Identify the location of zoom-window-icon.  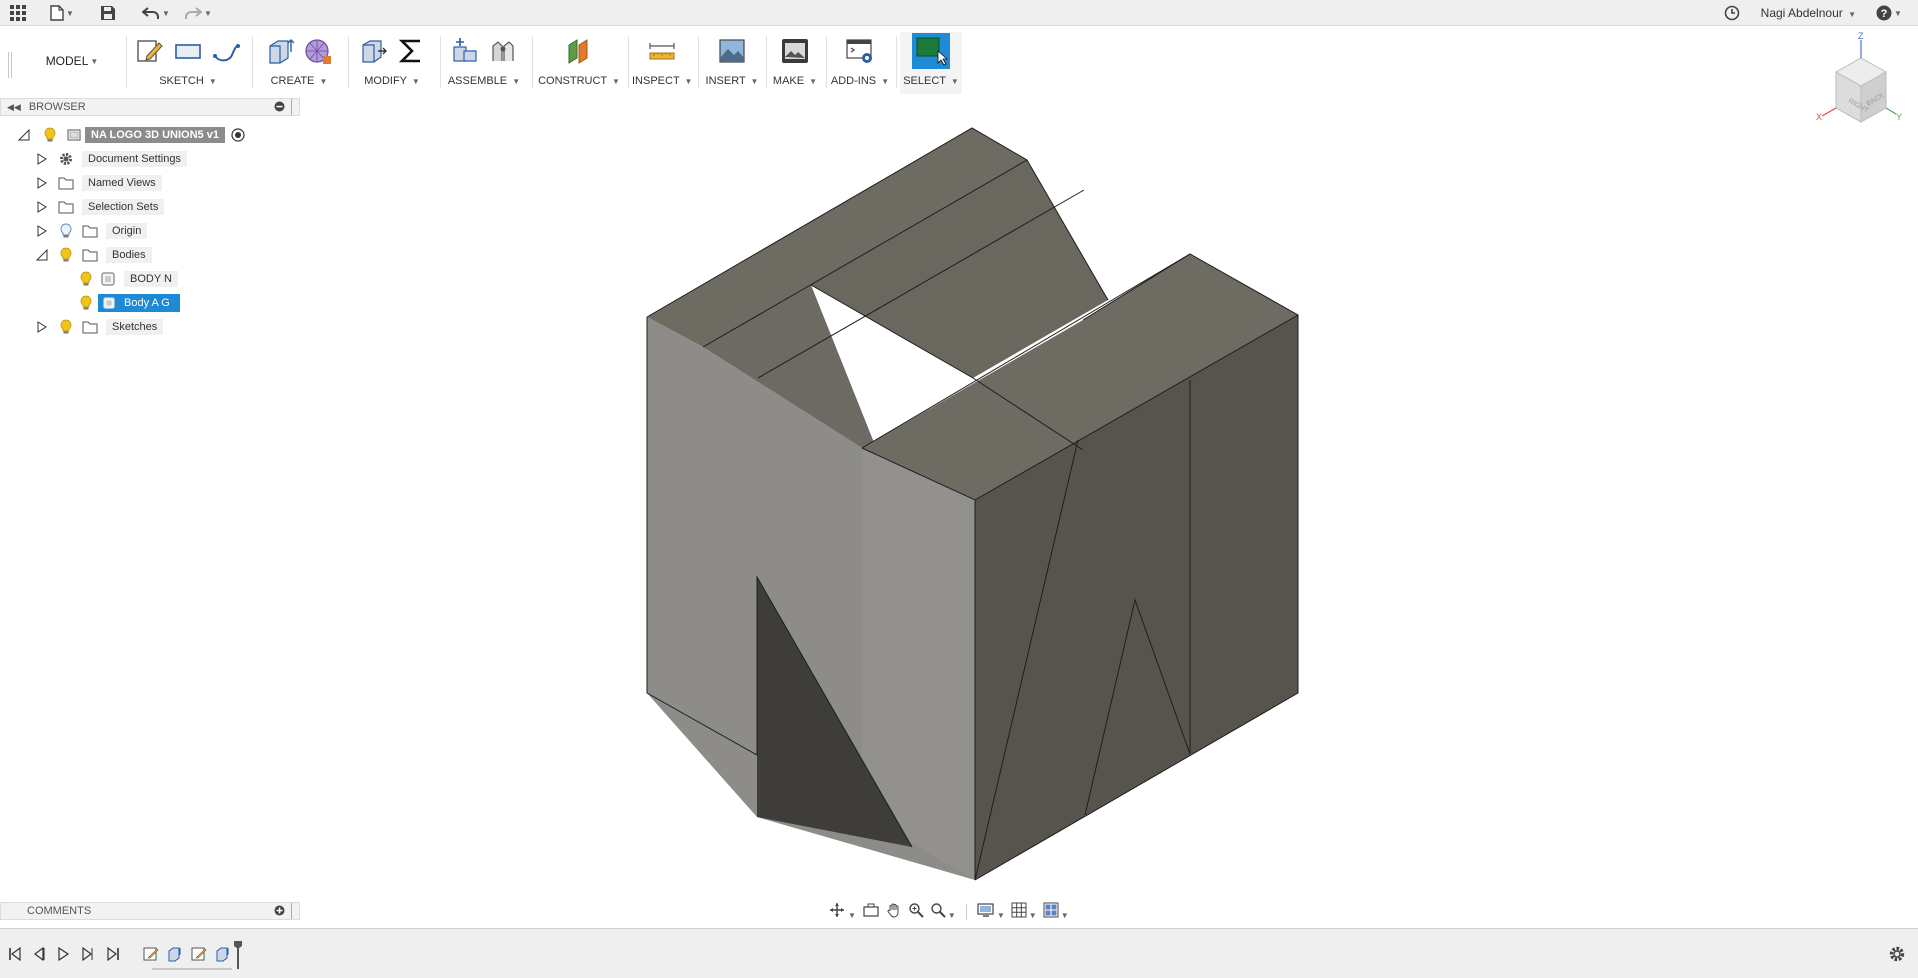
(916, 912).